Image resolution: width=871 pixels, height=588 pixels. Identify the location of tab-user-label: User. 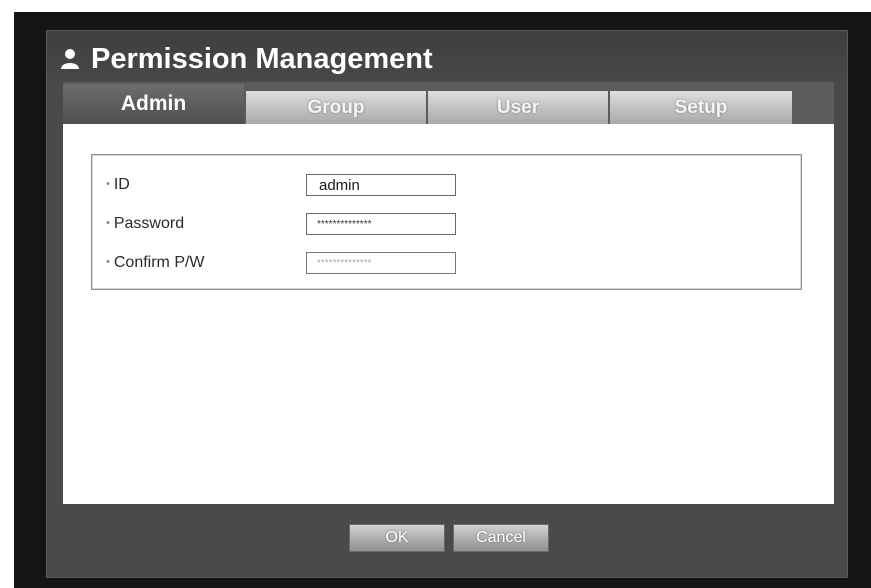
(518, 107).